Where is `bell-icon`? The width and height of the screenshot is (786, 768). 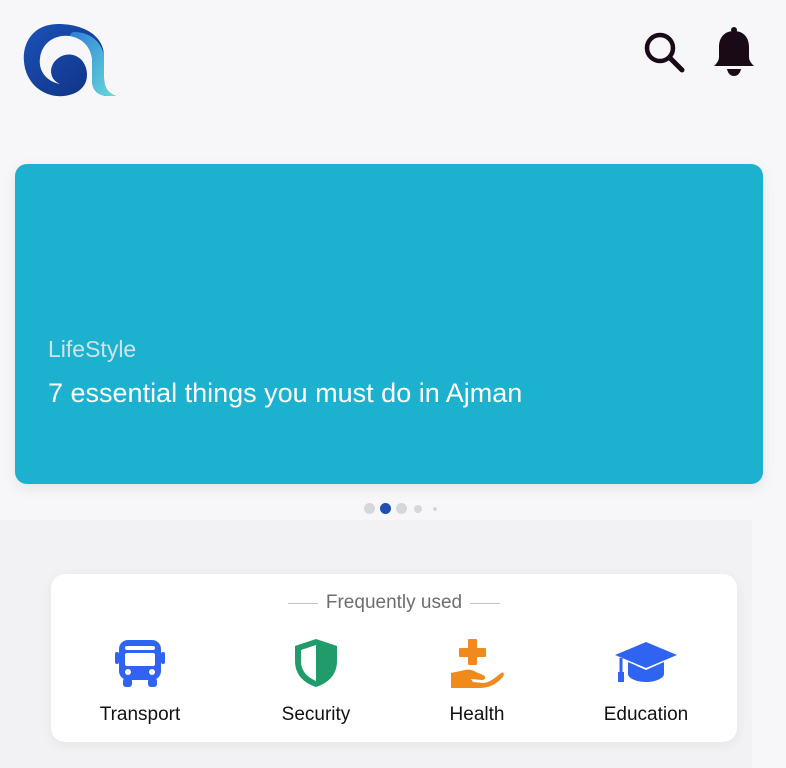
bell-icon is located at coordinates (734, 54).